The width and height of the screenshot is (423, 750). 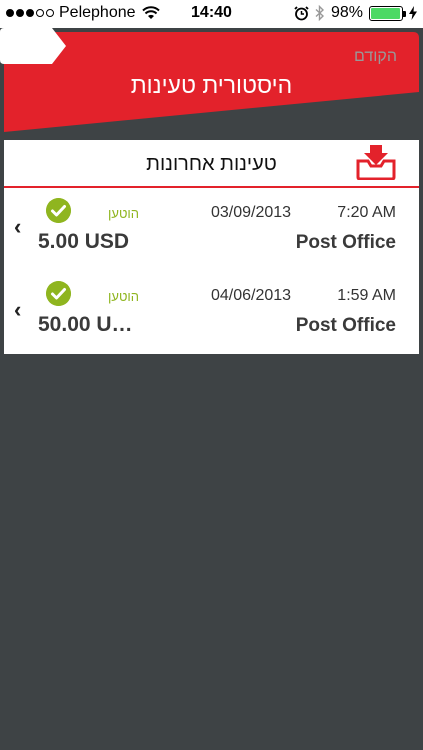 I want to click on bluetooth-icon, so click(x=319, y=13).